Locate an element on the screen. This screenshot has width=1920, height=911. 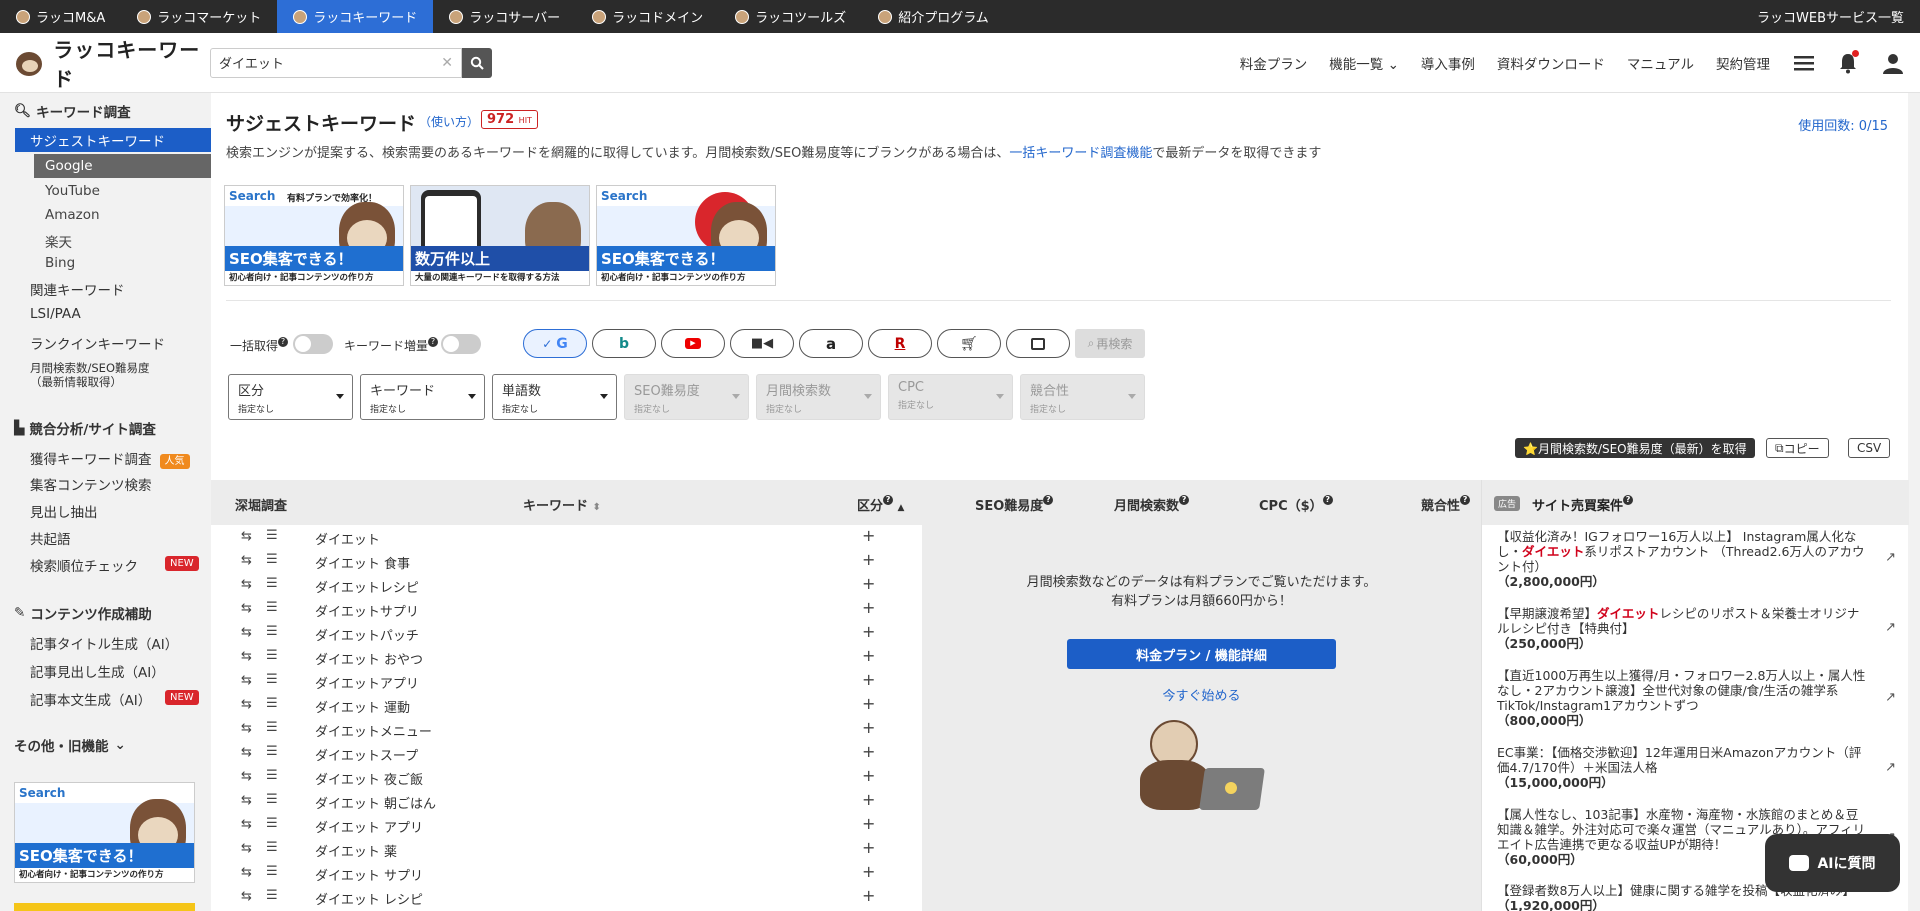
nav-contract: 契約管理 is located at coordinates (1743, 63).